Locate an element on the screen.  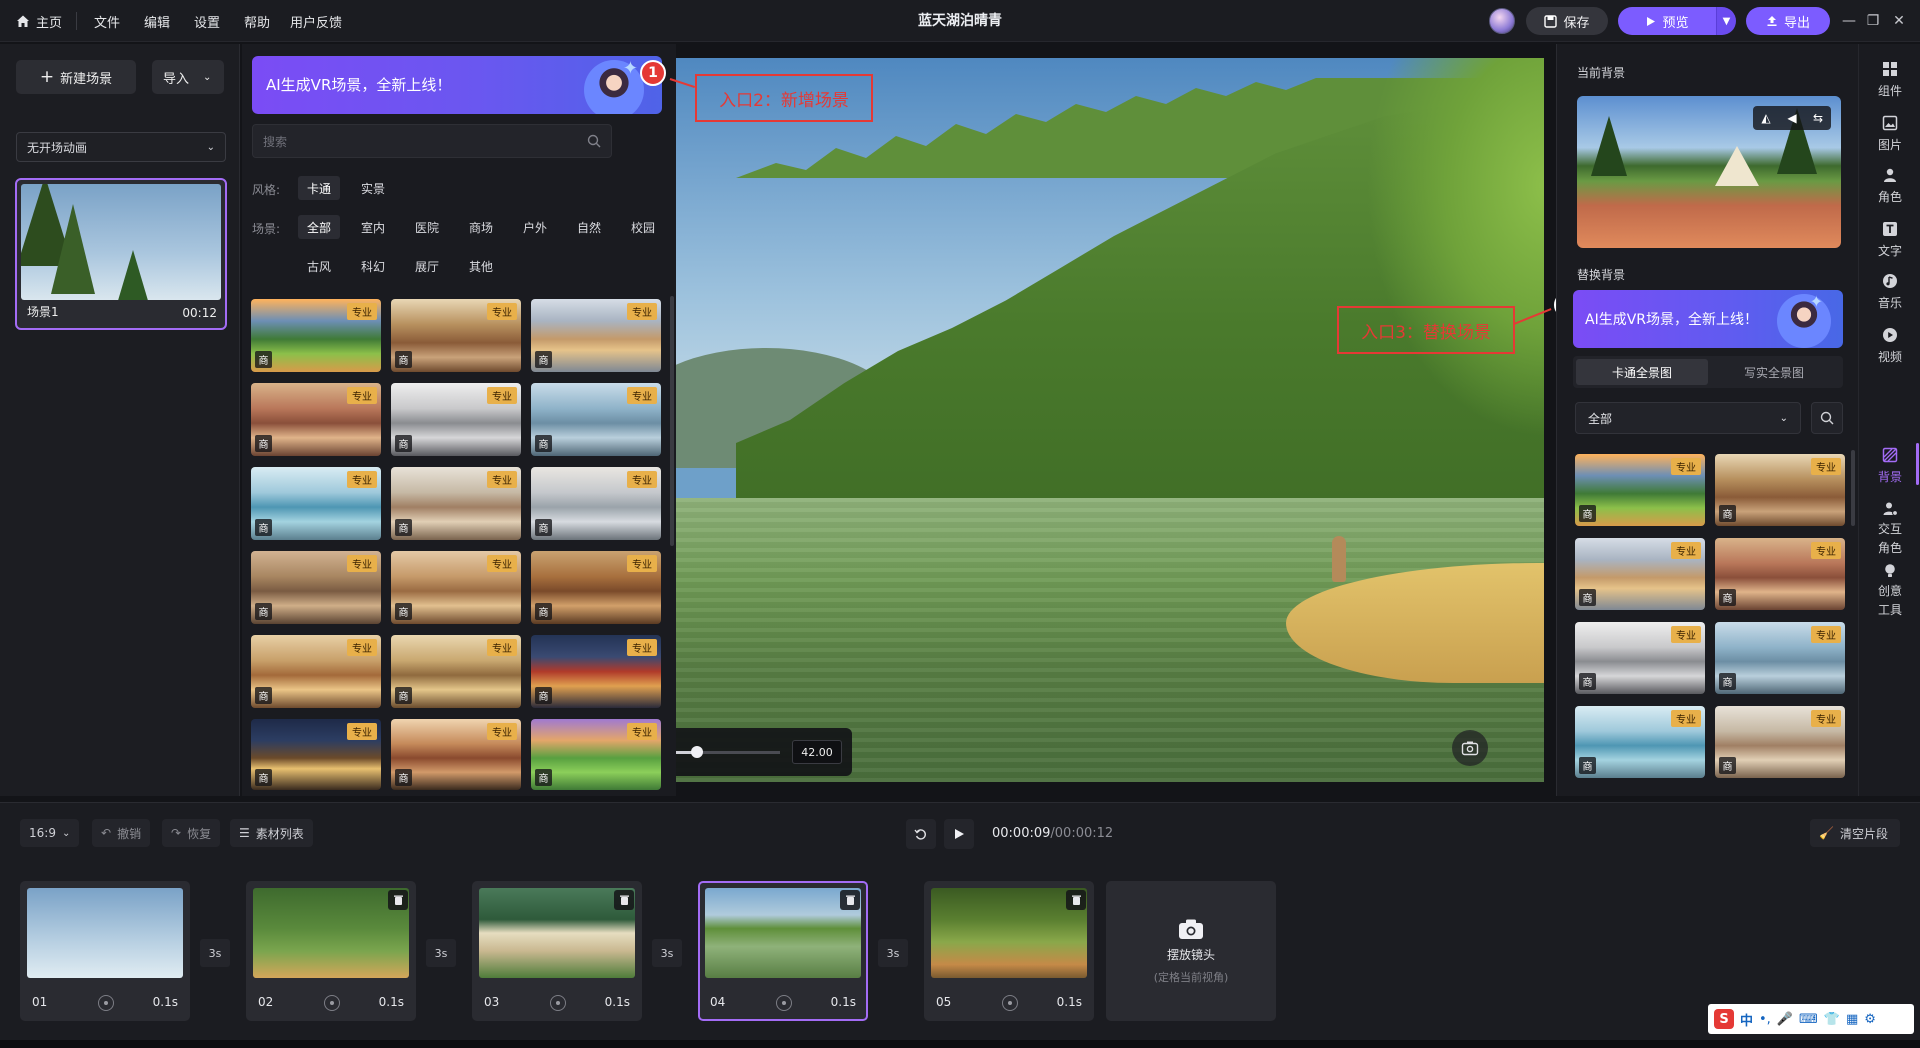
play-button is located at coordinates (959, 834).